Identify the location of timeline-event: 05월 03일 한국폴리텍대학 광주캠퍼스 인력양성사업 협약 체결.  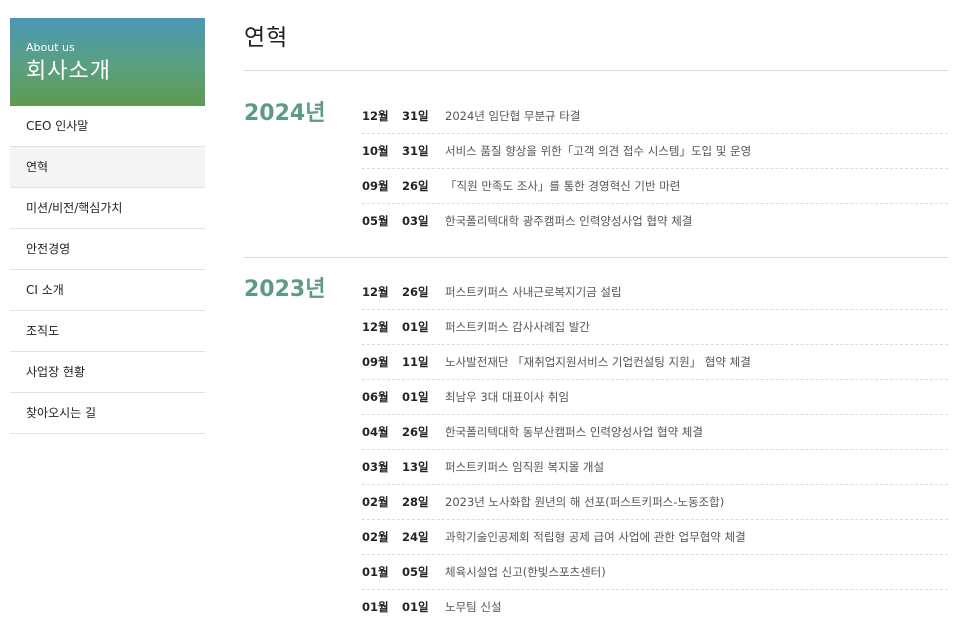
(655, 221).